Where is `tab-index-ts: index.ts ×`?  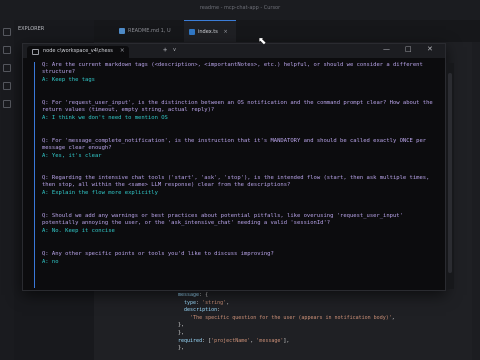
tab-index-ts: index.ts × is located at coordinates (210, 31).